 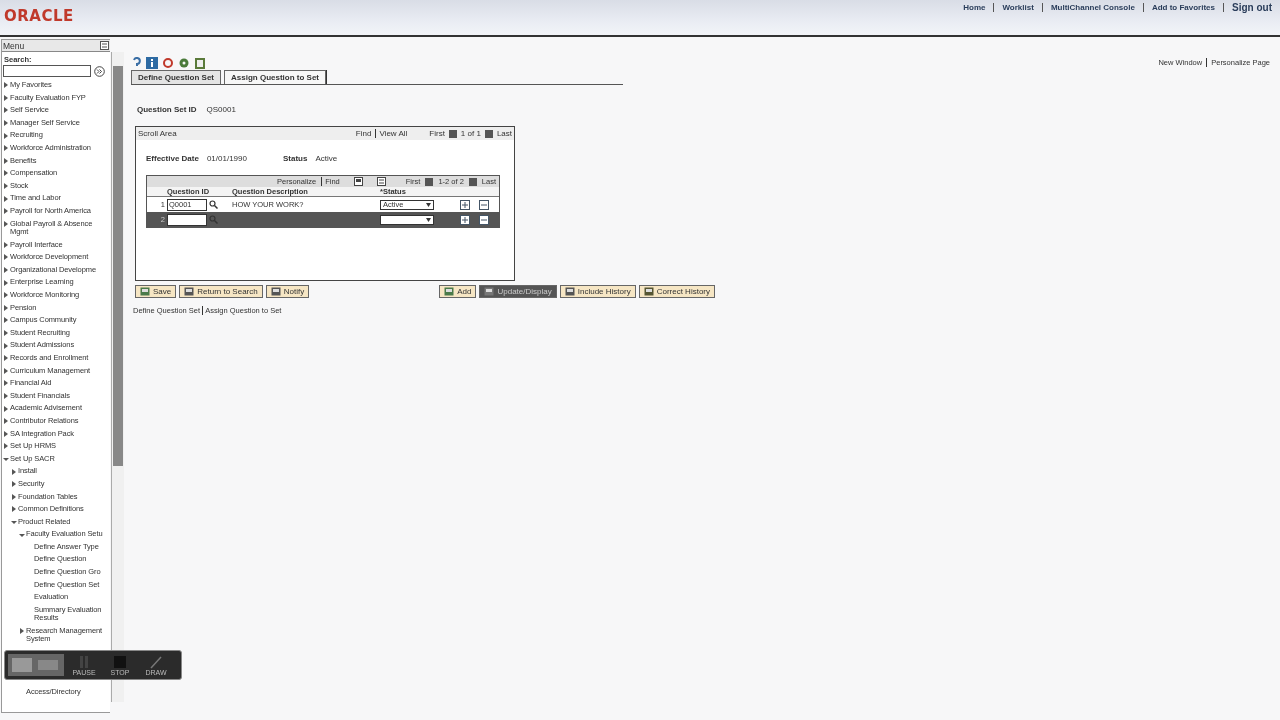 What do you see at coordinates (36, 665) in the screenshot?
I see `webcam-preview-icon` at bounding box center [36, 665].